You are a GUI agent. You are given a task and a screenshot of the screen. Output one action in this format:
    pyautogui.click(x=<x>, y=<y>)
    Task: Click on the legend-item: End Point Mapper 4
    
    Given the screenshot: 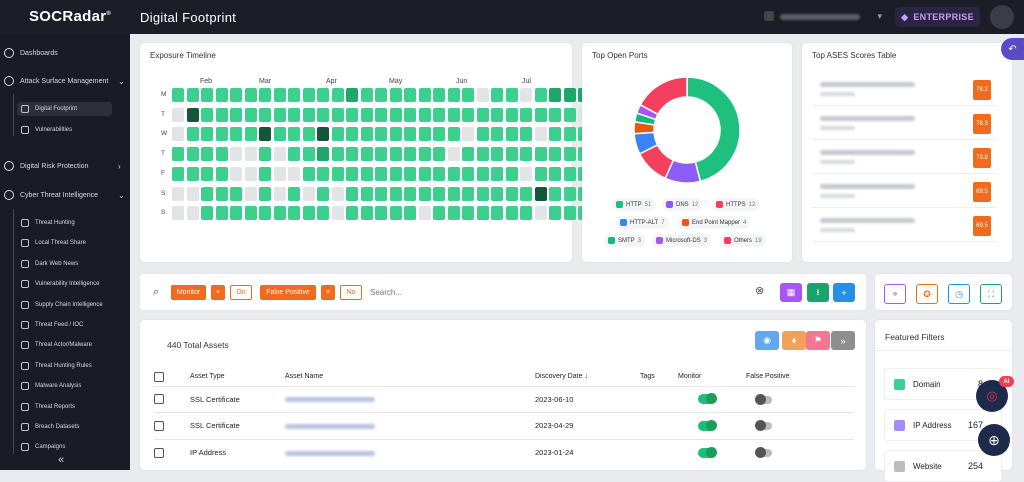 What is the action you would take?
    pyautogui.click(x=714, y=222)
    